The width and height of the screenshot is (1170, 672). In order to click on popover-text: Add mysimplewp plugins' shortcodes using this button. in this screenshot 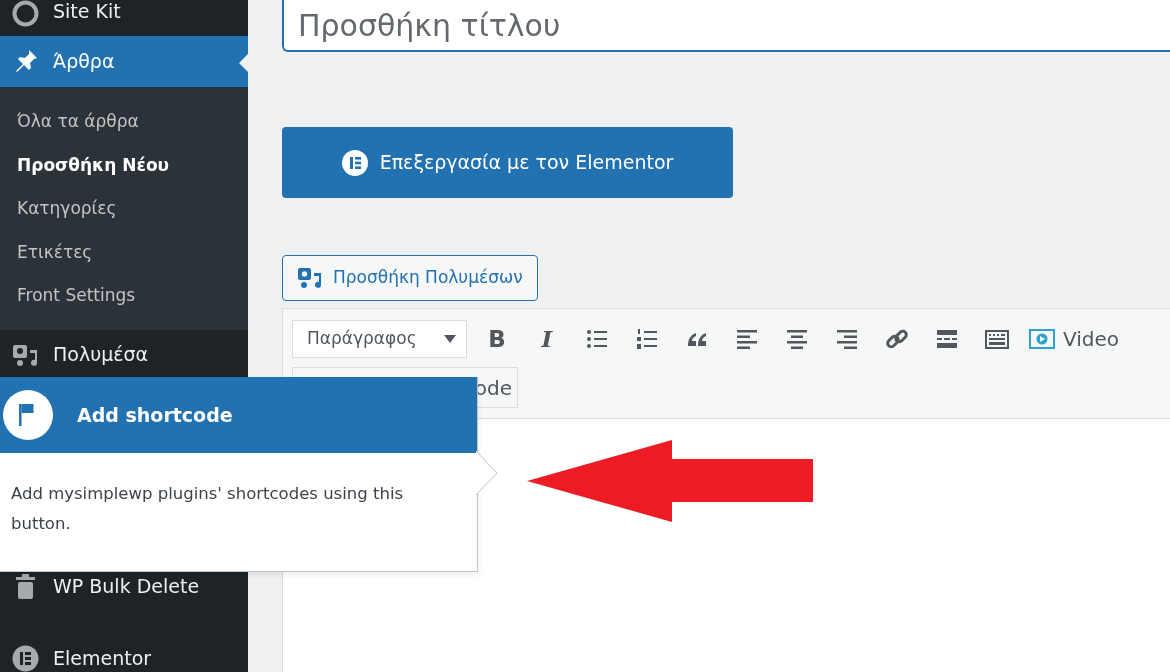, I will do `click(207, 509)`.